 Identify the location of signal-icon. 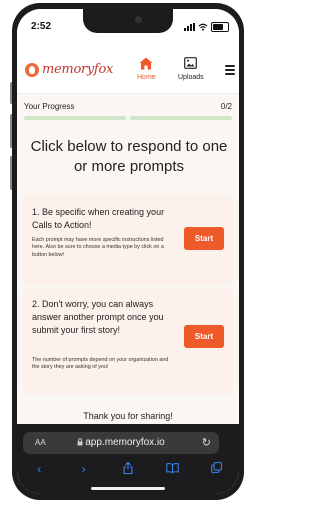
(189, 27).